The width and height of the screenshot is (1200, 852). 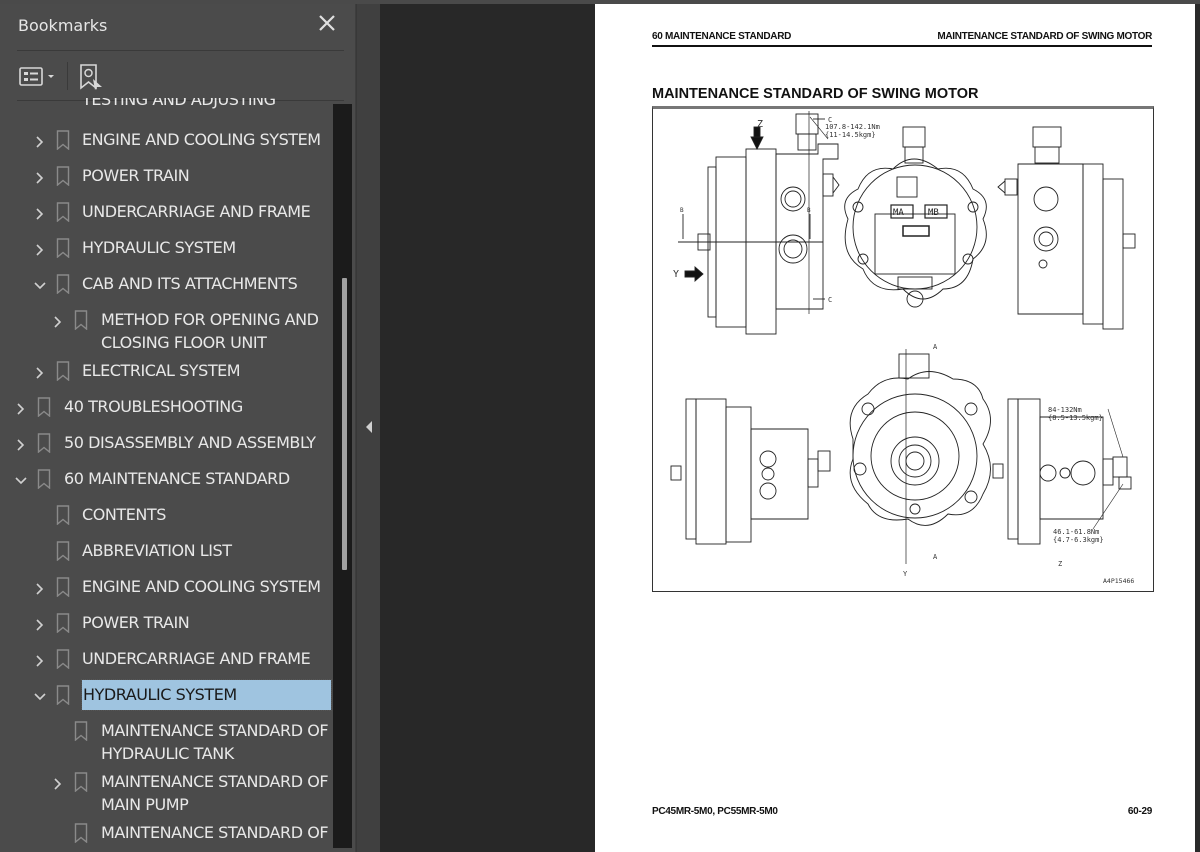 I want to click on bookmark-label: MAINTENANCE STANDARD OF MAIN PUMP, so click(x=215, y=793).